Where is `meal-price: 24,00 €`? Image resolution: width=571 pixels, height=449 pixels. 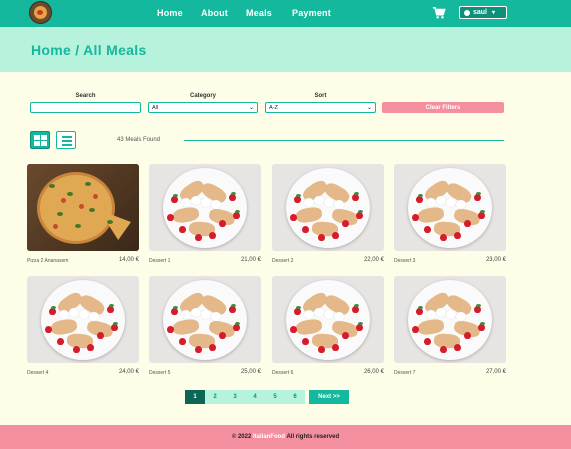 meal-price: 24,00 € is located at coordinates (128, 372).